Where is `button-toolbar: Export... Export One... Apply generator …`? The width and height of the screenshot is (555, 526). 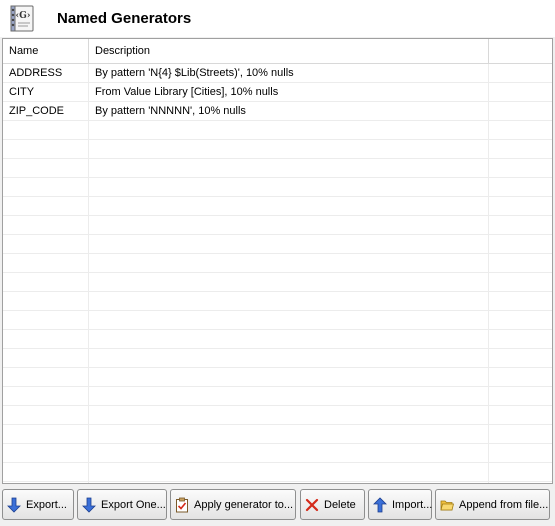 button-toolbar: Export... Export One... Apply generator … is located at coordinates (277, 506).